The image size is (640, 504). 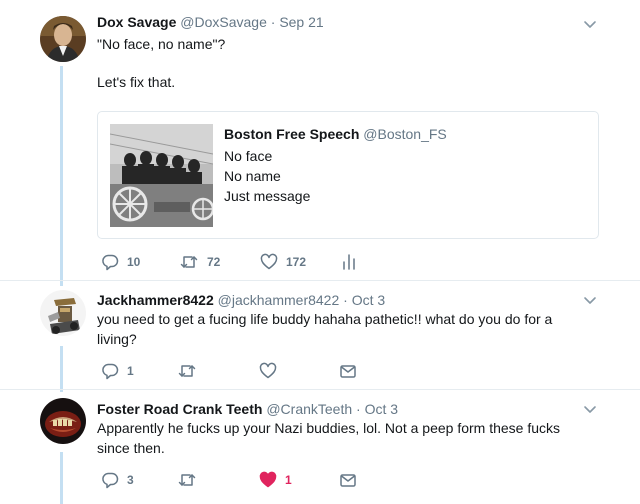 I want to click on reply-text-line: since then., so click(x=131, y=448).